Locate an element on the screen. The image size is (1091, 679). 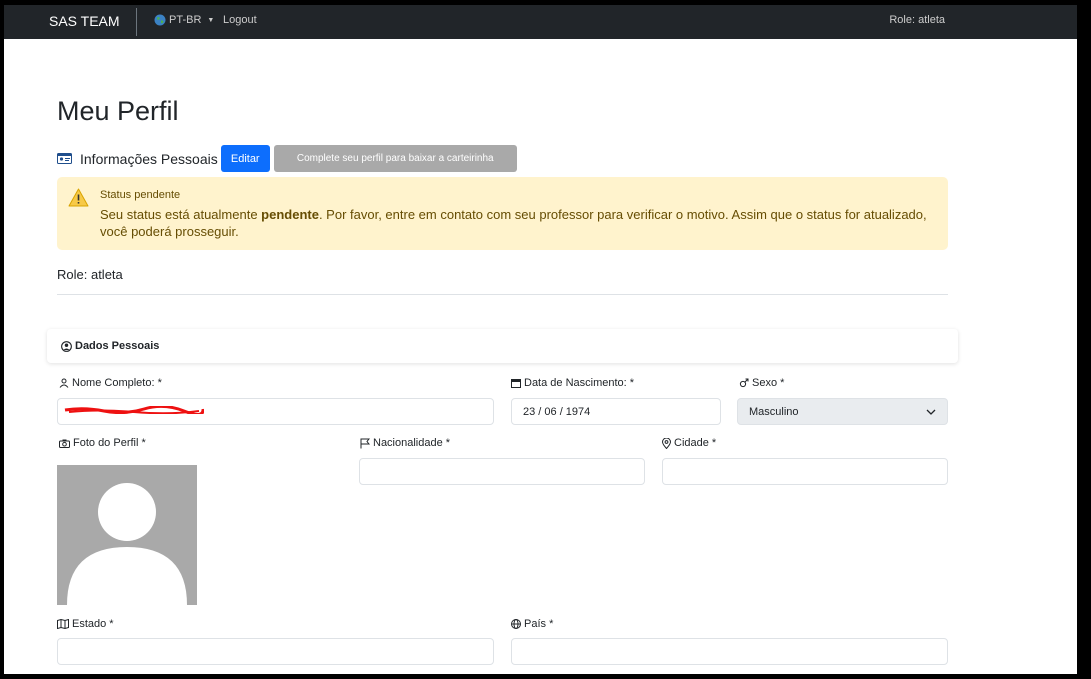
photo-label: Foto do Perfil * is located at coordinates (102, 443).